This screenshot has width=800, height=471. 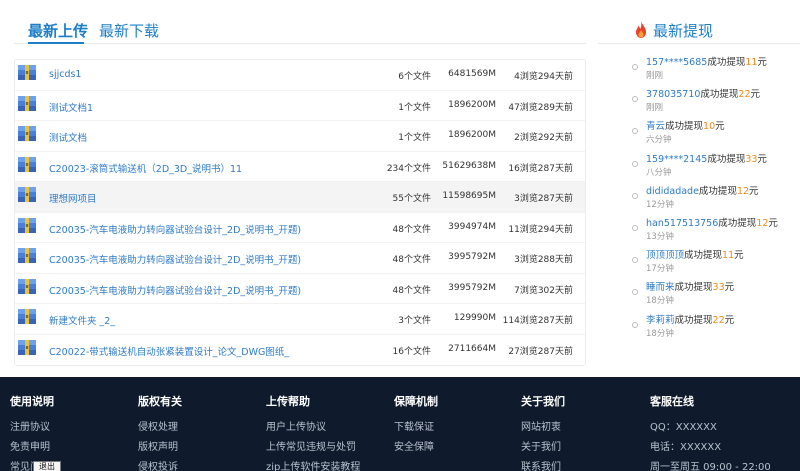 I want to click on withdraw-user: 李莉莉, so click(x=660, y=320).